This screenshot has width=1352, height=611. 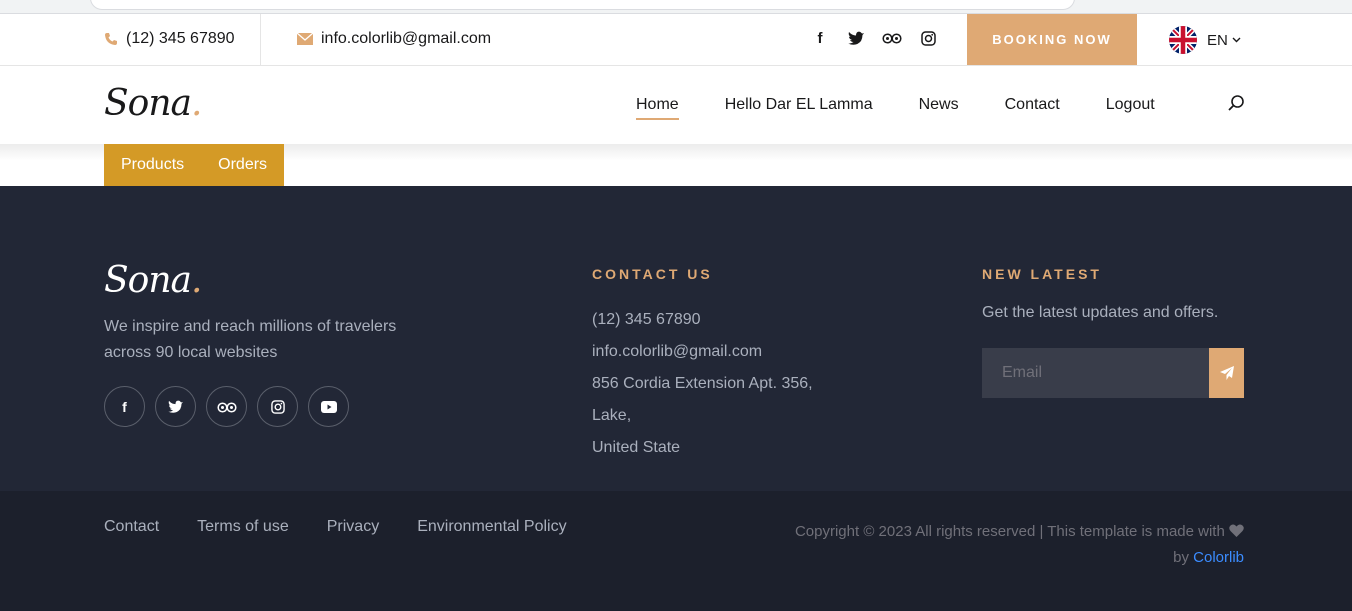 I want to click on copyright-by: by, so click(x=1181, y=557).